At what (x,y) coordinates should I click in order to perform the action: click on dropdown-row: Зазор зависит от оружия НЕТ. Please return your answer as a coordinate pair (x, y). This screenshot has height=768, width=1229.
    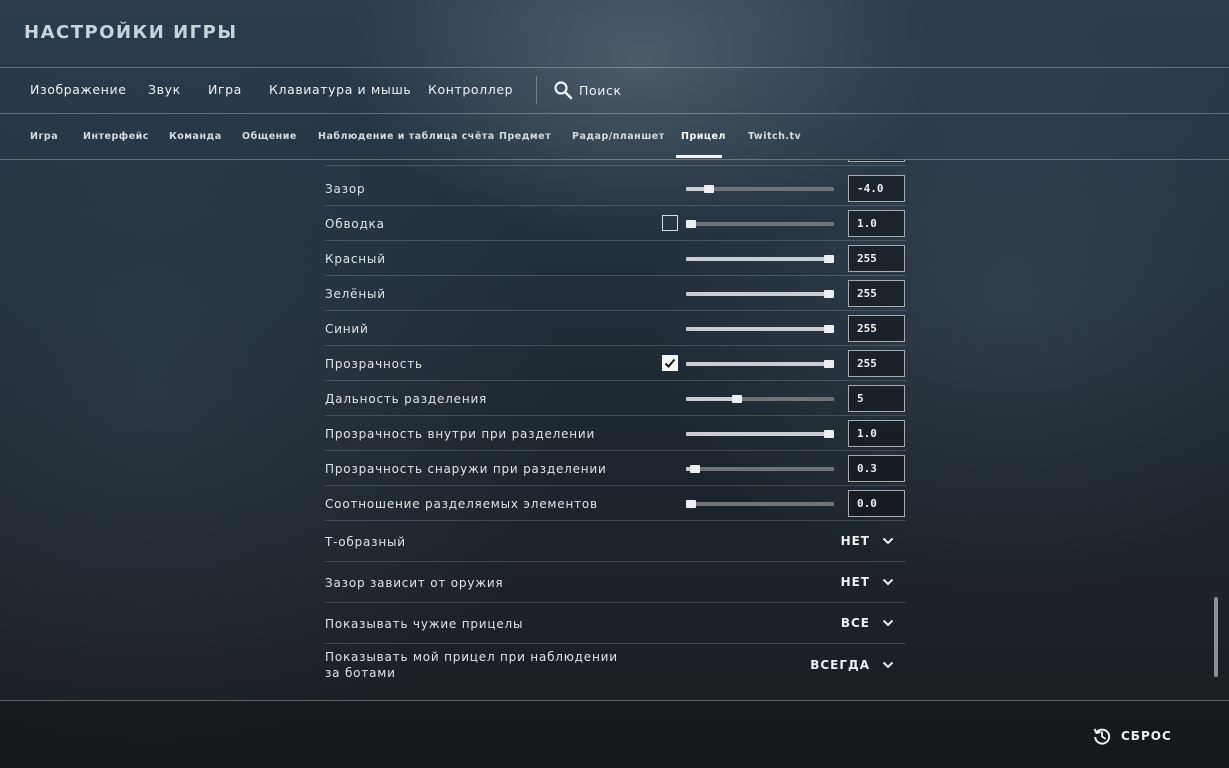
    Looking at the image, I should click on (615, 582).